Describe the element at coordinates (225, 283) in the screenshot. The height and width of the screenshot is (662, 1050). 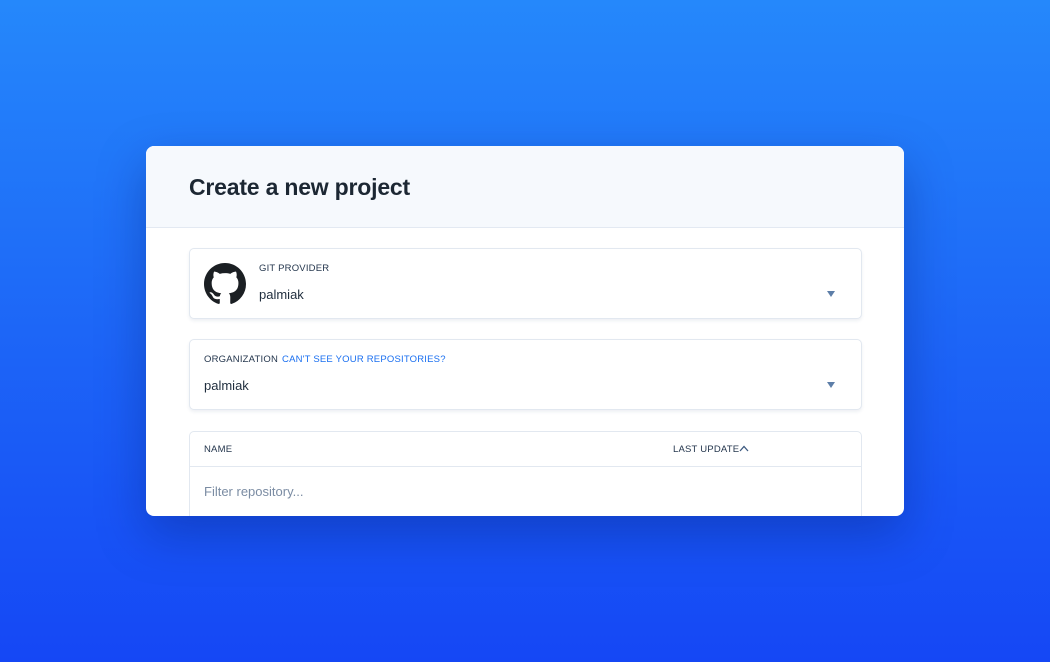
I see `github-icon` at that location.